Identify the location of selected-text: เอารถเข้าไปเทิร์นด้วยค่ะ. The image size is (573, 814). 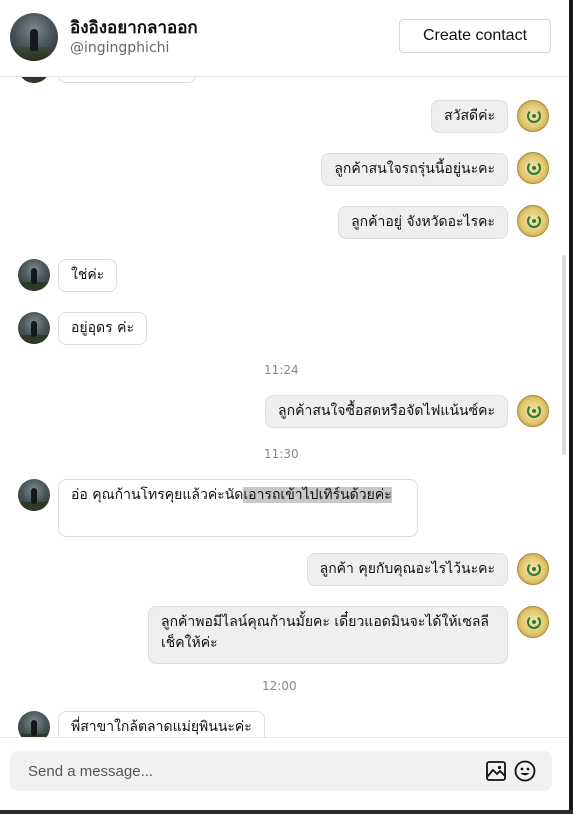
(317, 495).